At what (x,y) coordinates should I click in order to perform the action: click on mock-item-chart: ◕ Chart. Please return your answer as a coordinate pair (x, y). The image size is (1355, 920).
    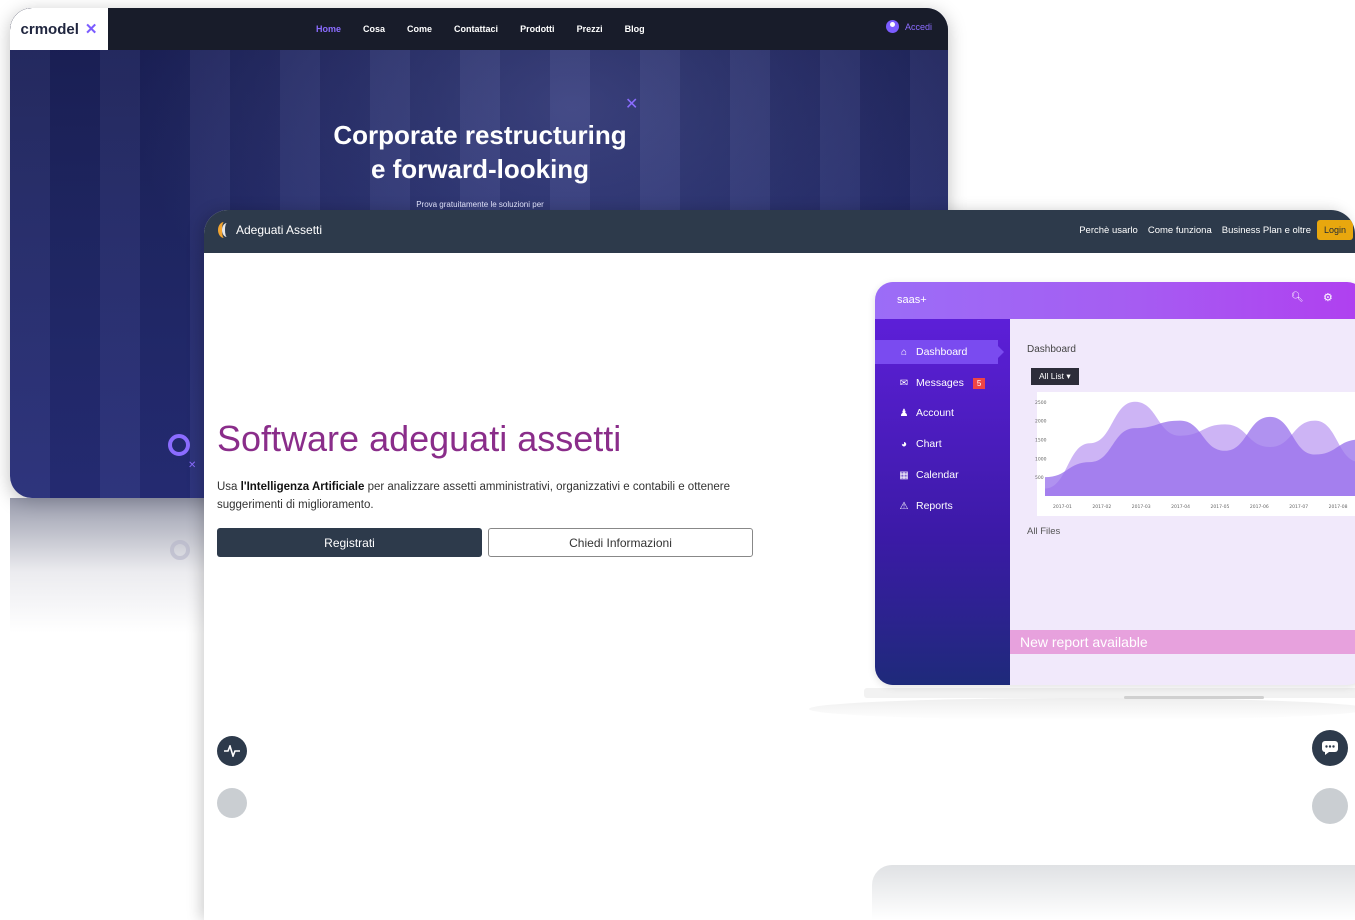
    Looking at the image, I should click on (942, 444).